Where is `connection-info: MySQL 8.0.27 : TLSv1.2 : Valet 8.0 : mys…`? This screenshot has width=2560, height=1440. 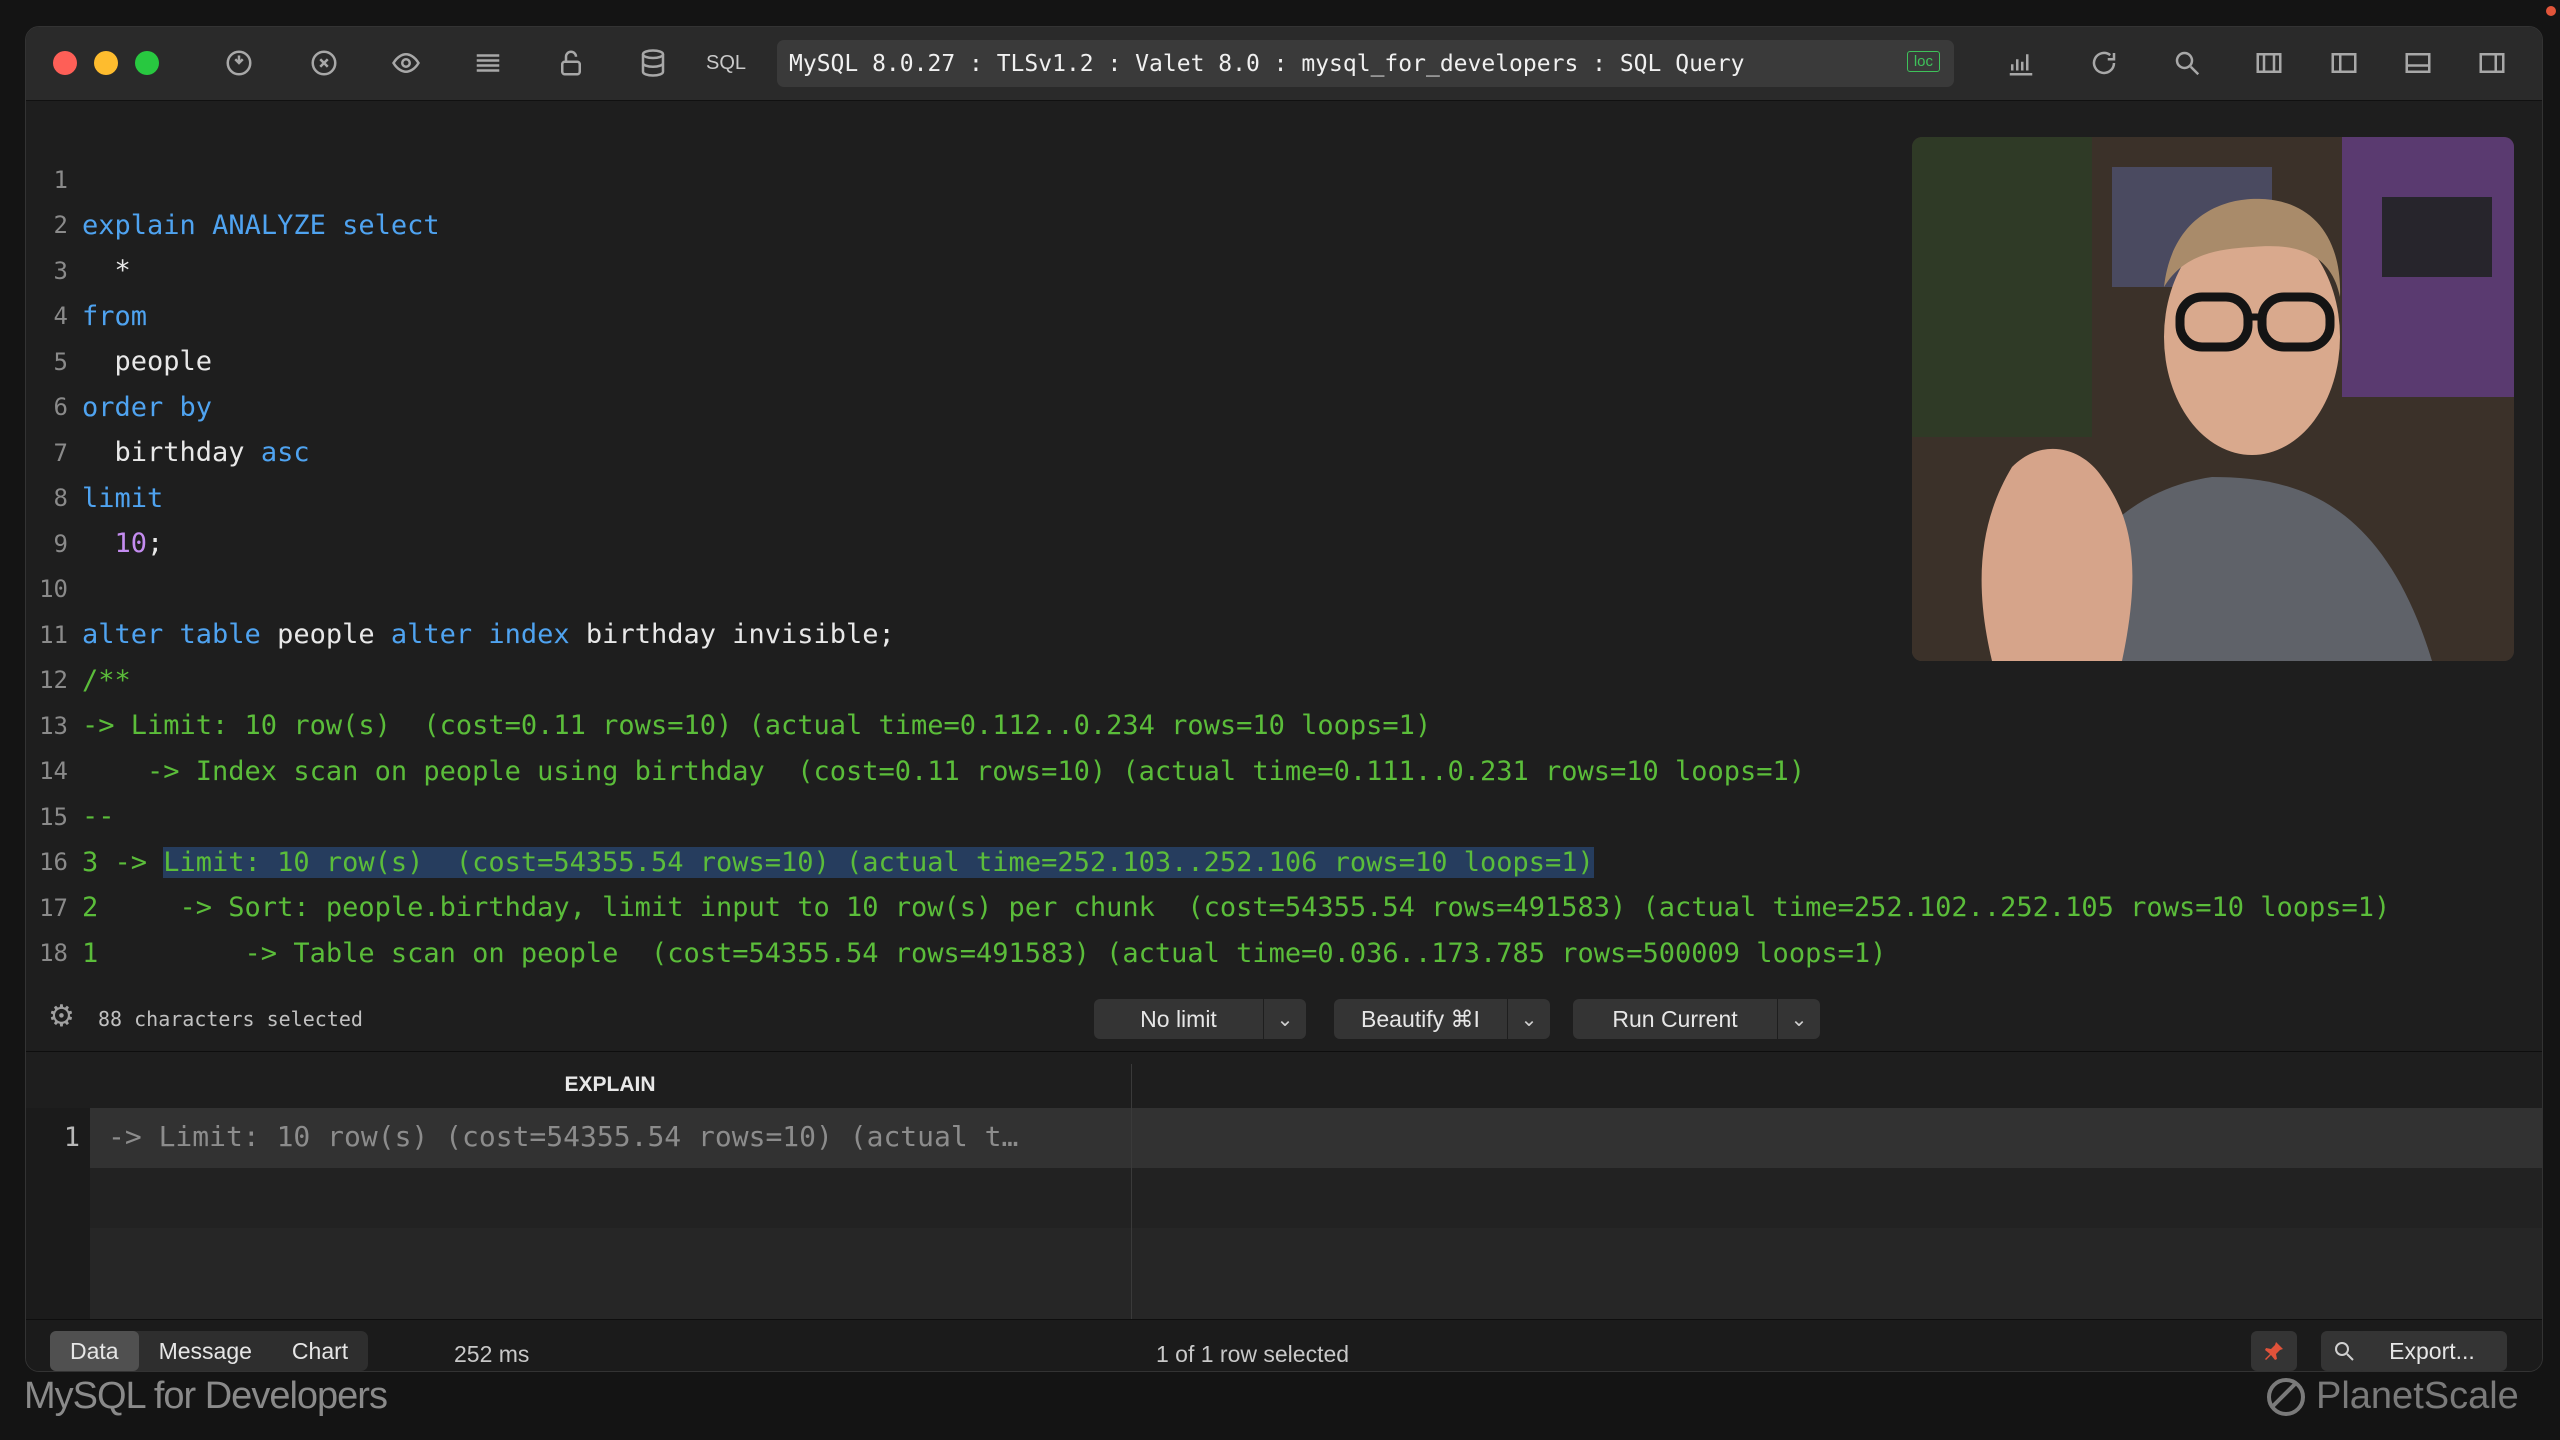 connection-info: MySQL 8.0.27 : TLSv1.2 : Valet 8.0 : mys… is located at coordinates (1365, 63).